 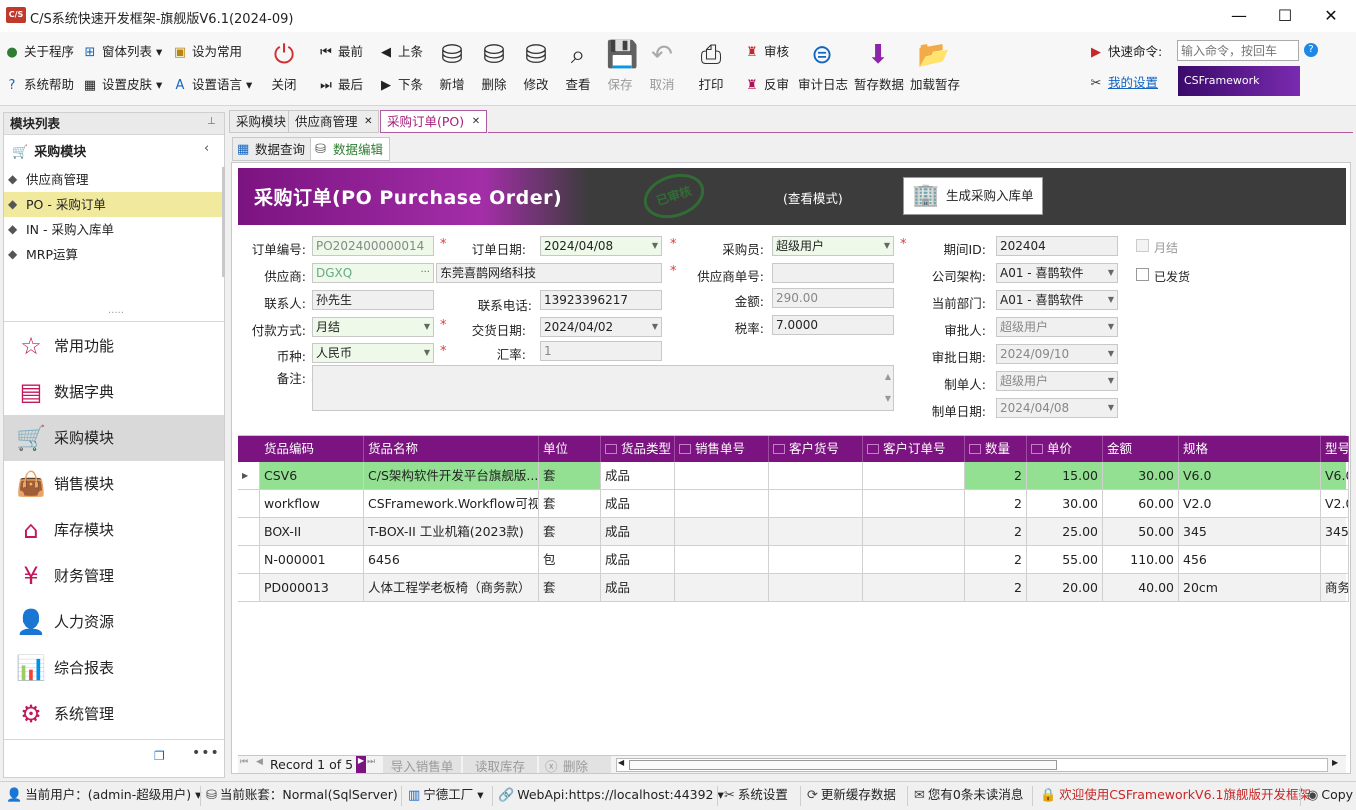 I want to click on webapi-selector: 🔗 WebApi:https://localhost:44392 ▾, so click(x=609, y=796).